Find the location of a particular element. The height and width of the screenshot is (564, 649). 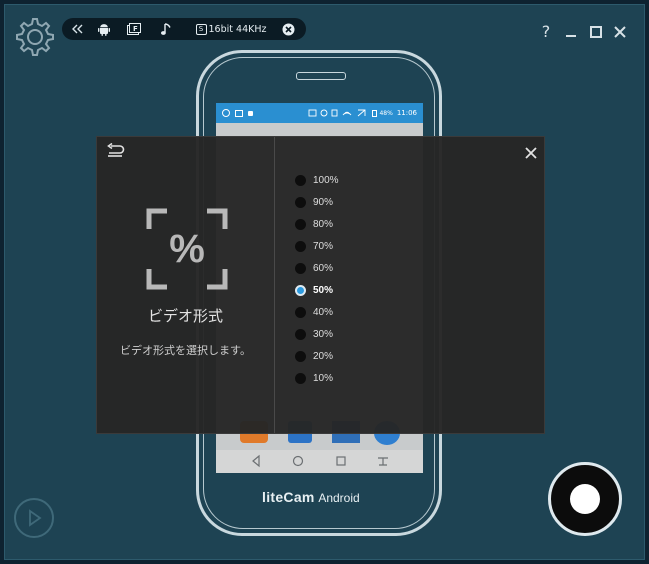

android-icon is located at coordinates (104, 29).